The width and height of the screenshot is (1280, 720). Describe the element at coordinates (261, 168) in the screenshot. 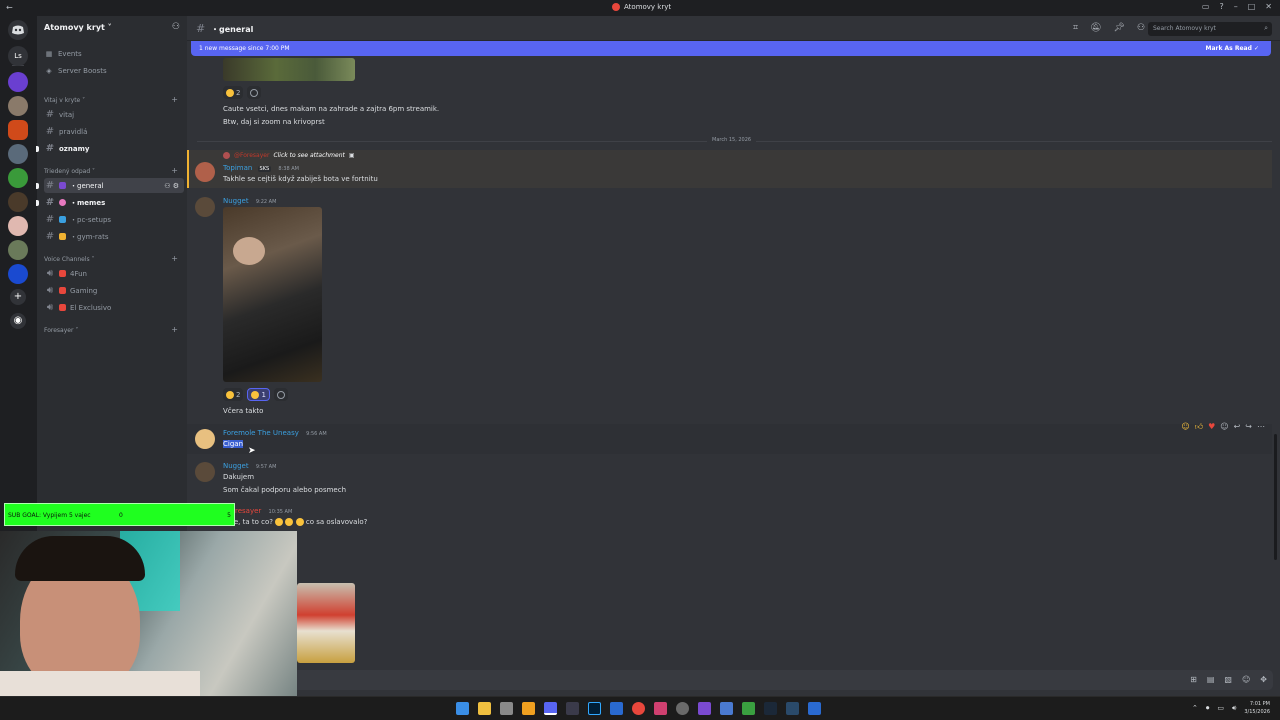

I see `message-author: Topiman SKS 8:38 AM` at that location.